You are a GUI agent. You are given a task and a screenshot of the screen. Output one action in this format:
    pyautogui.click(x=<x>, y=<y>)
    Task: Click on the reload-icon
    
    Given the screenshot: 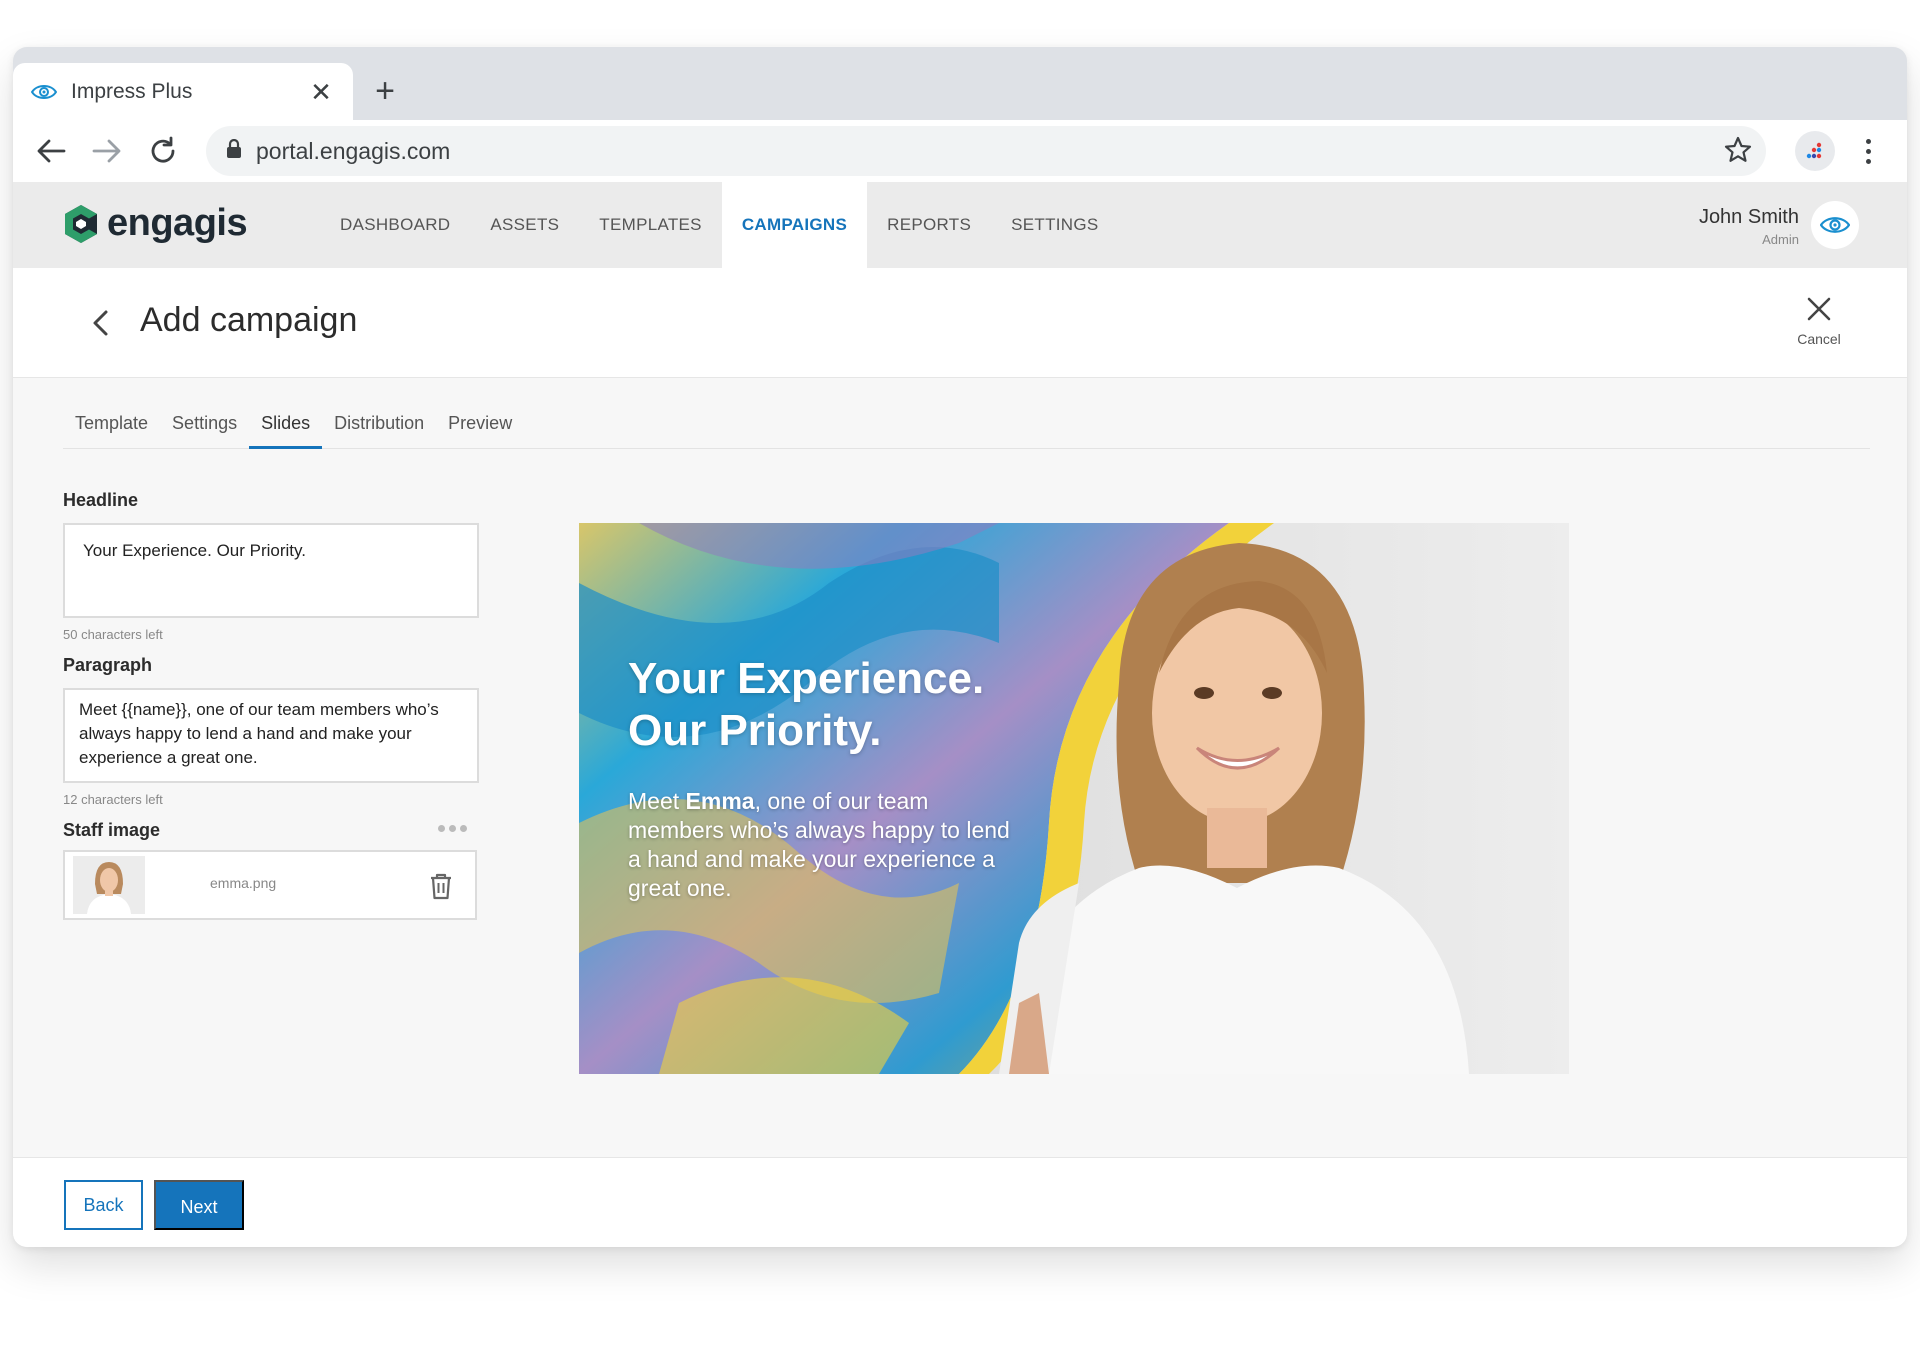 What is the action you would take?
    pyautogui.click(x=163, y=151)
    